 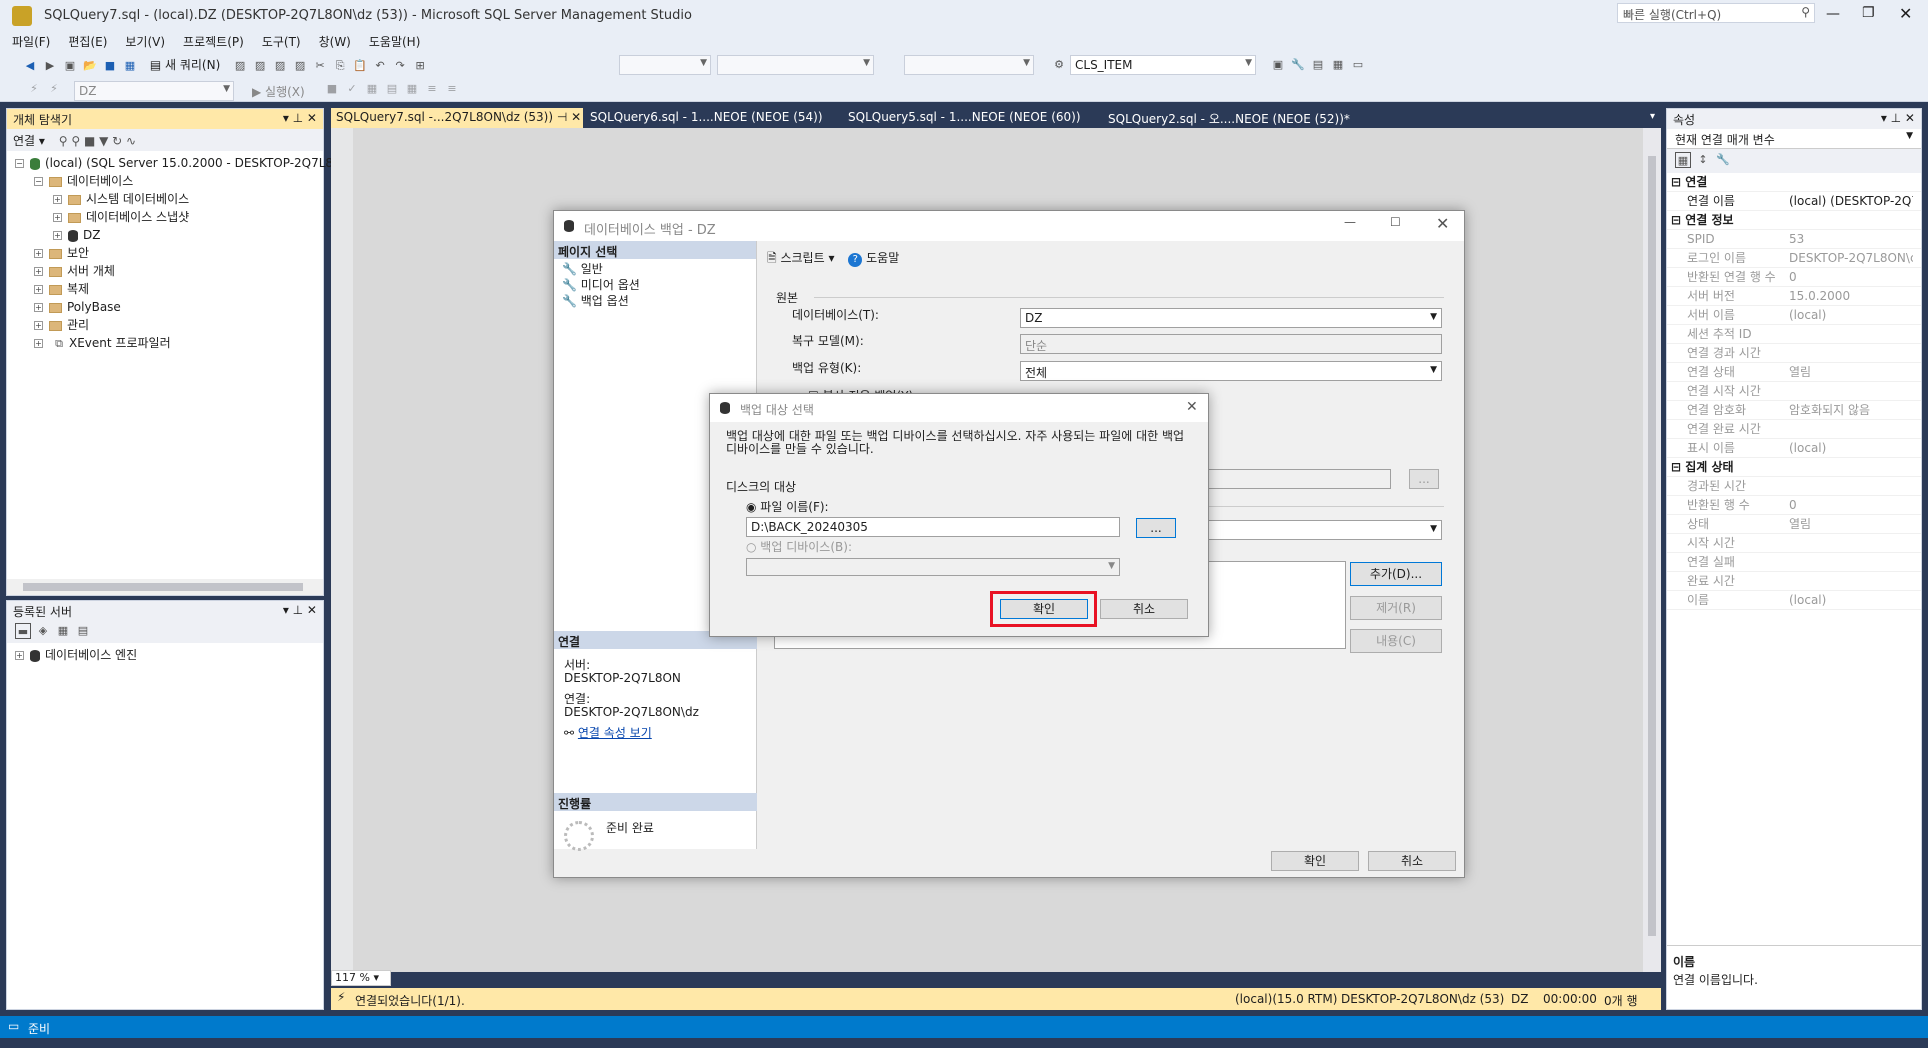 I want to click on property-row: 세션 추적 ID, so click(x=1794, y=334).